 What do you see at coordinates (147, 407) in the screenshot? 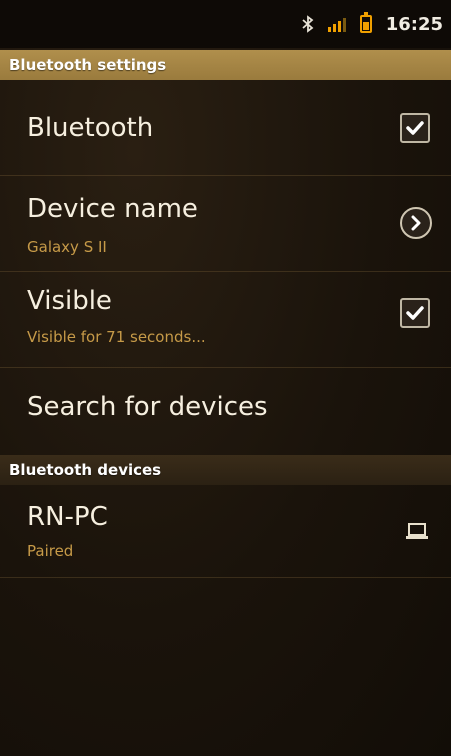
I see `search-for-devices-label: Search for devices` at bounding box center [147, 407].